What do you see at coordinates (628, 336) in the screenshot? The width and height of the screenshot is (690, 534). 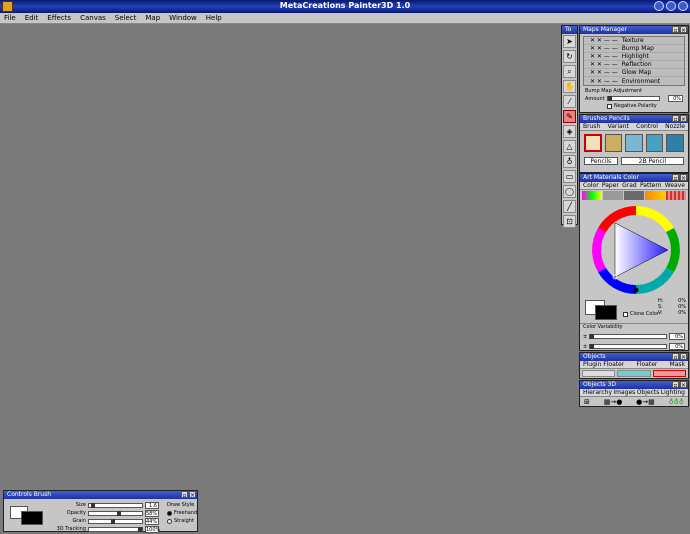 I see `variability-h-slider` at bounding box center [628, 336].